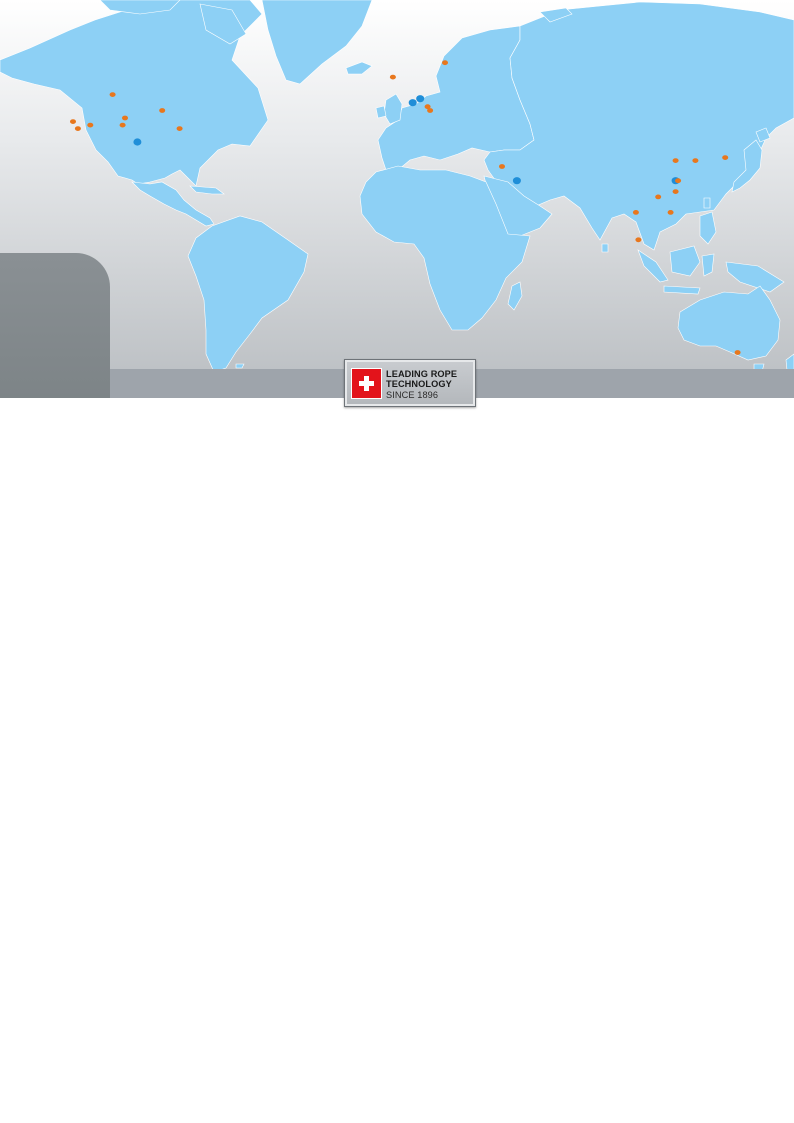 The image size is (794, 1123). Describe the element at coordinates (422, 374) in the screenshot. I see `badge-line-1: LEADING ROPE` at that location.